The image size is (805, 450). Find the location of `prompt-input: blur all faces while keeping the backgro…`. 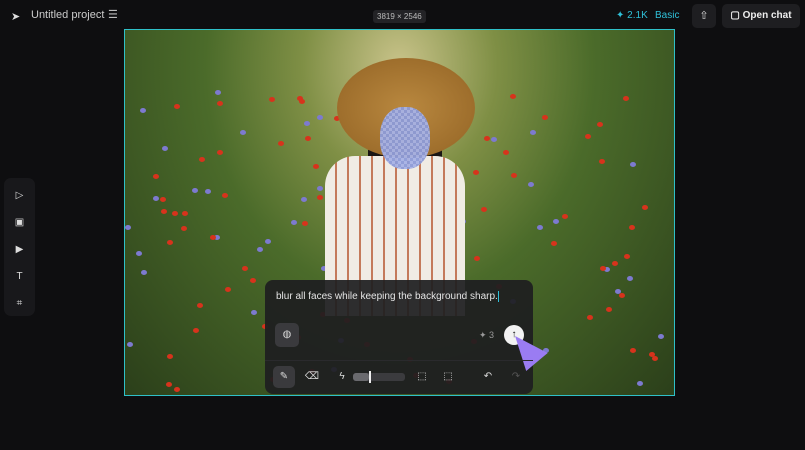

prompt-input: blur all faces while keeping the backgro… is located at coordinates (387, 296).